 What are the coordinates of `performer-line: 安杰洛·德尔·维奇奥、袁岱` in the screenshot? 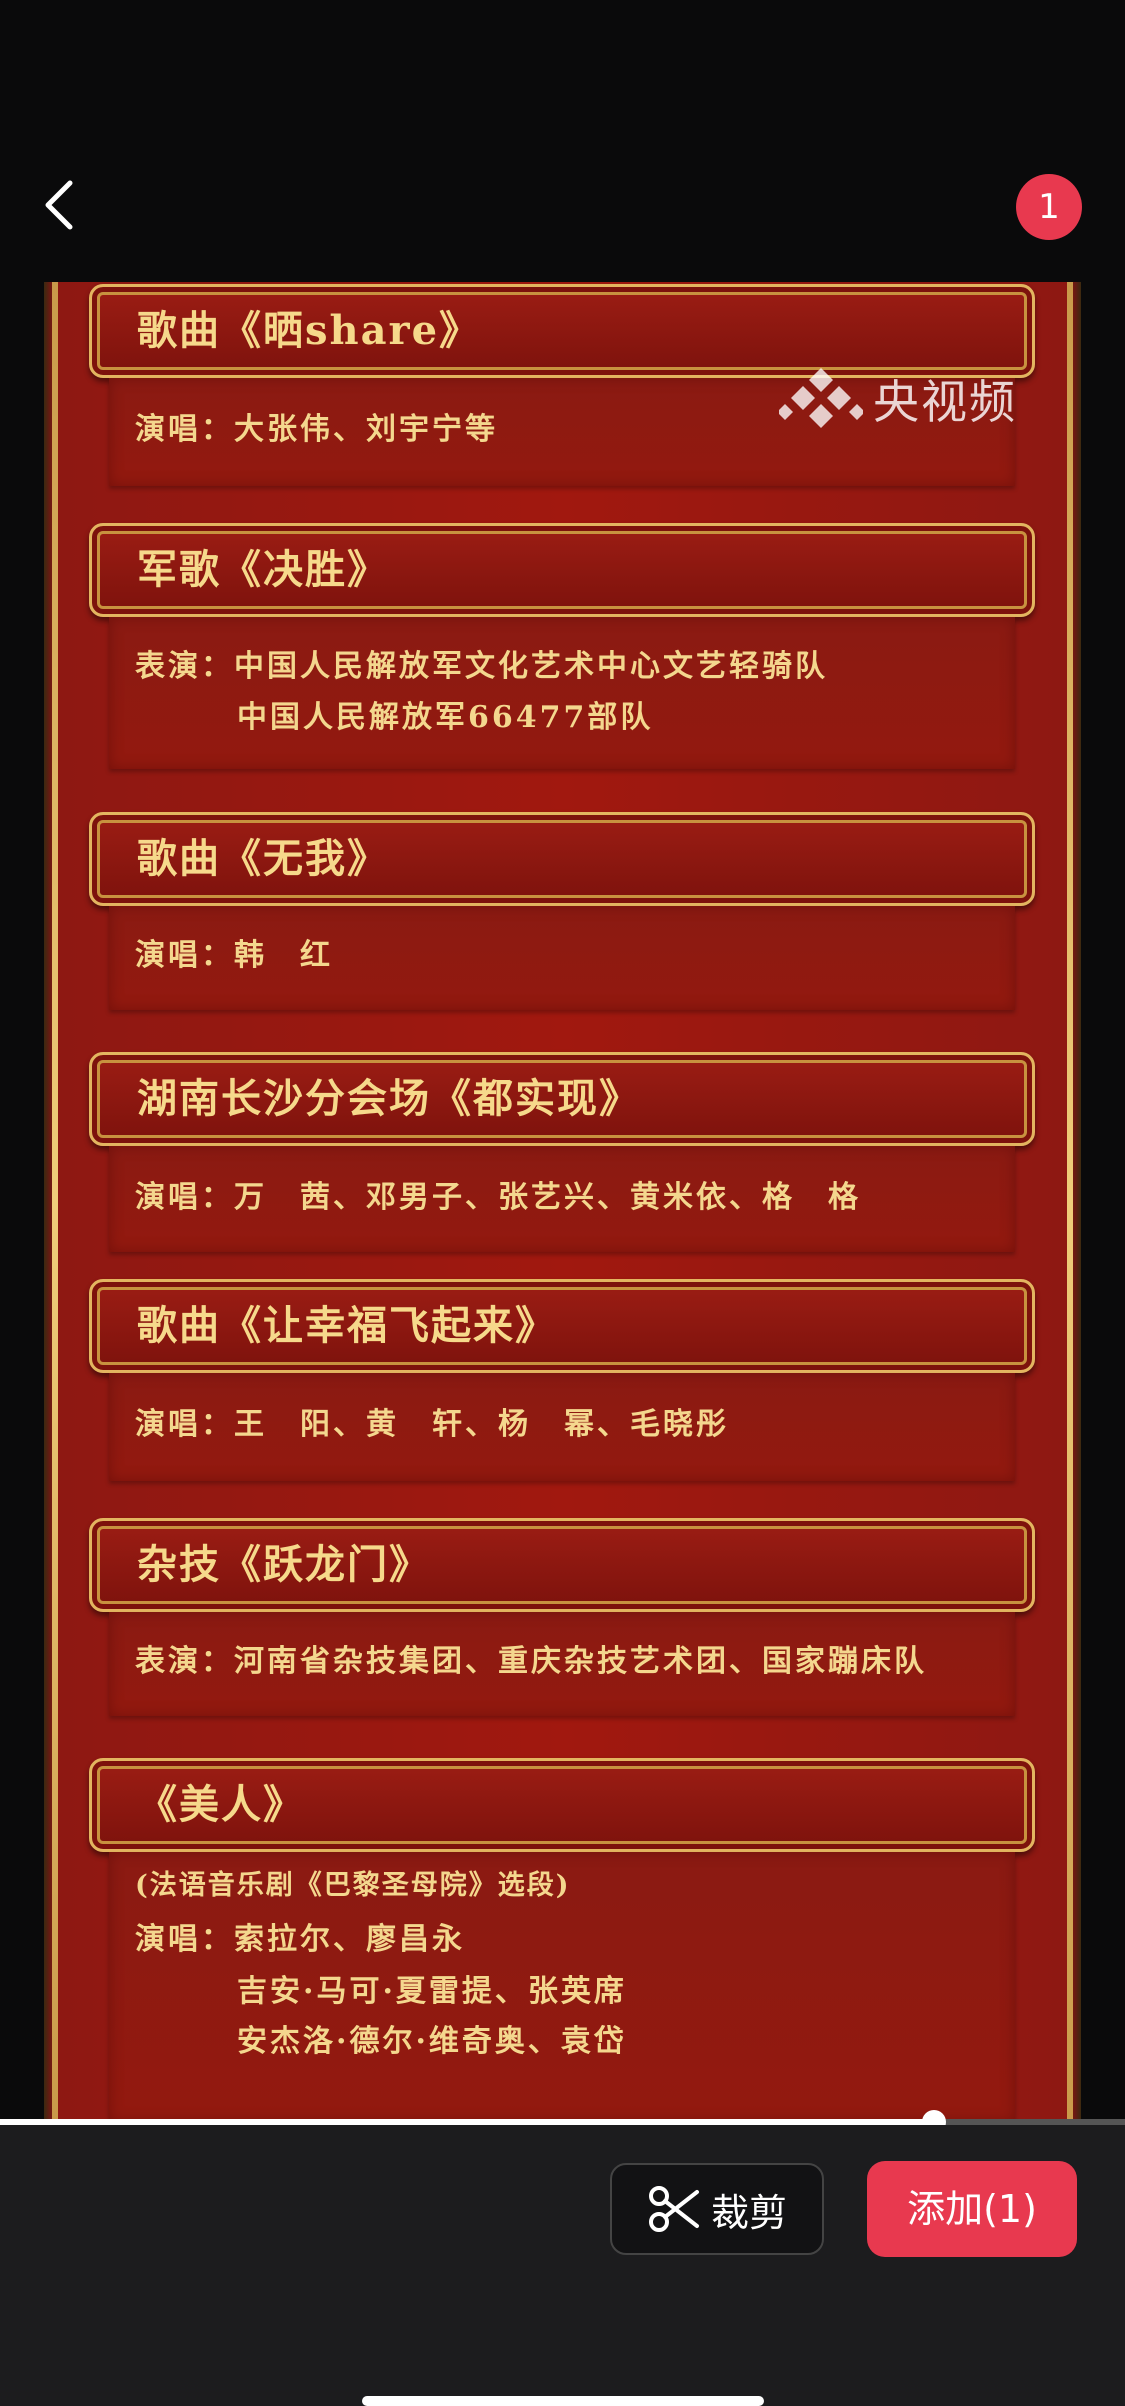 It's located at (432, 2041).